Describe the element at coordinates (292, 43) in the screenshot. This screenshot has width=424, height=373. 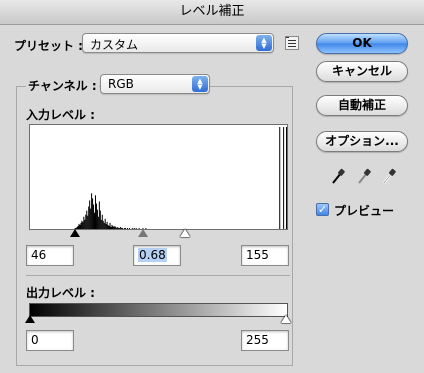
I see `preset-menu-icon` at that location.